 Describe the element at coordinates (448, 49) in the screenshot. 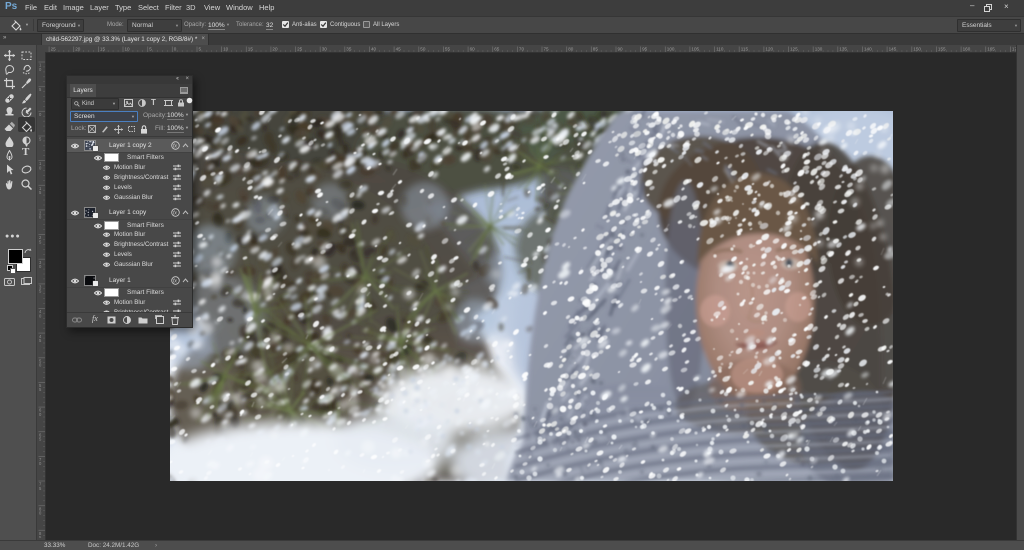

I see `svg-text: 55` at that location.